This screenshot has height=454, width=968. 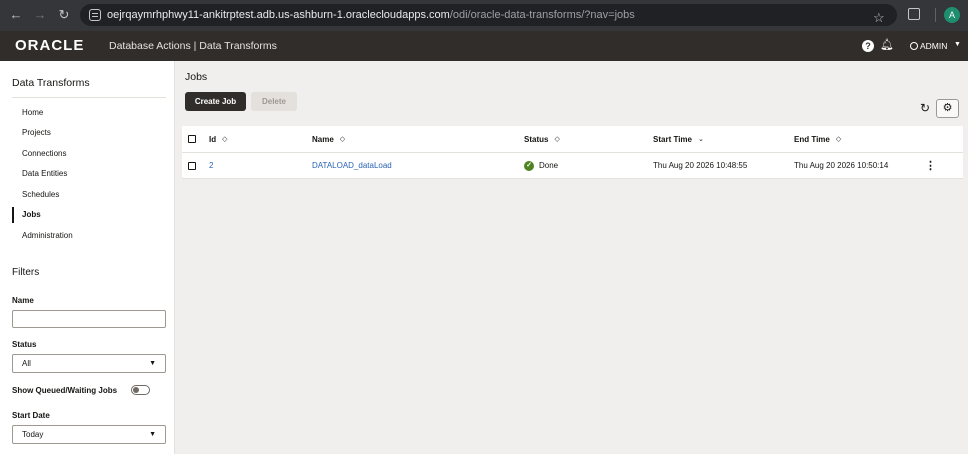 I want to click on extensions-icon, so click(x=914, y=14).